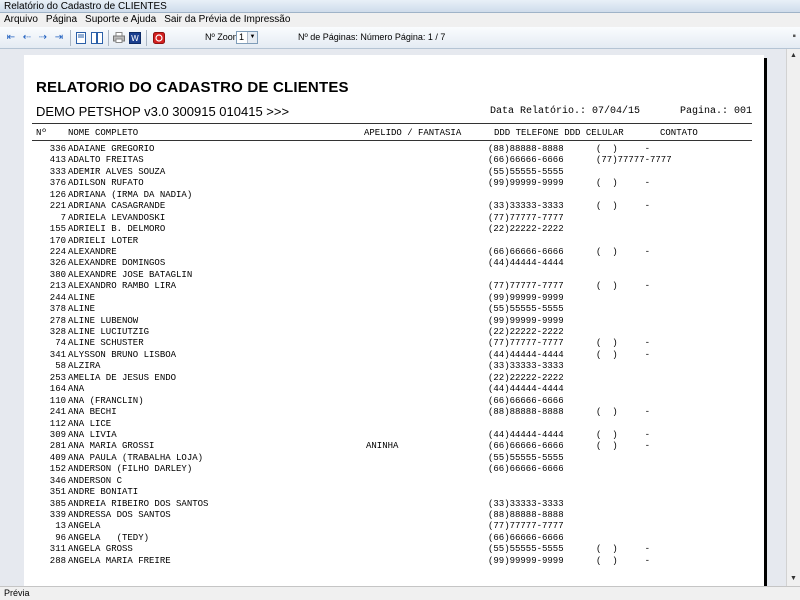 The width and height of the screenshot is (800, 600). Describe the element at coordinates (119, 515) in the screenshot. I see `client-name: ANDRESSA DOS SANTOS` at that location.